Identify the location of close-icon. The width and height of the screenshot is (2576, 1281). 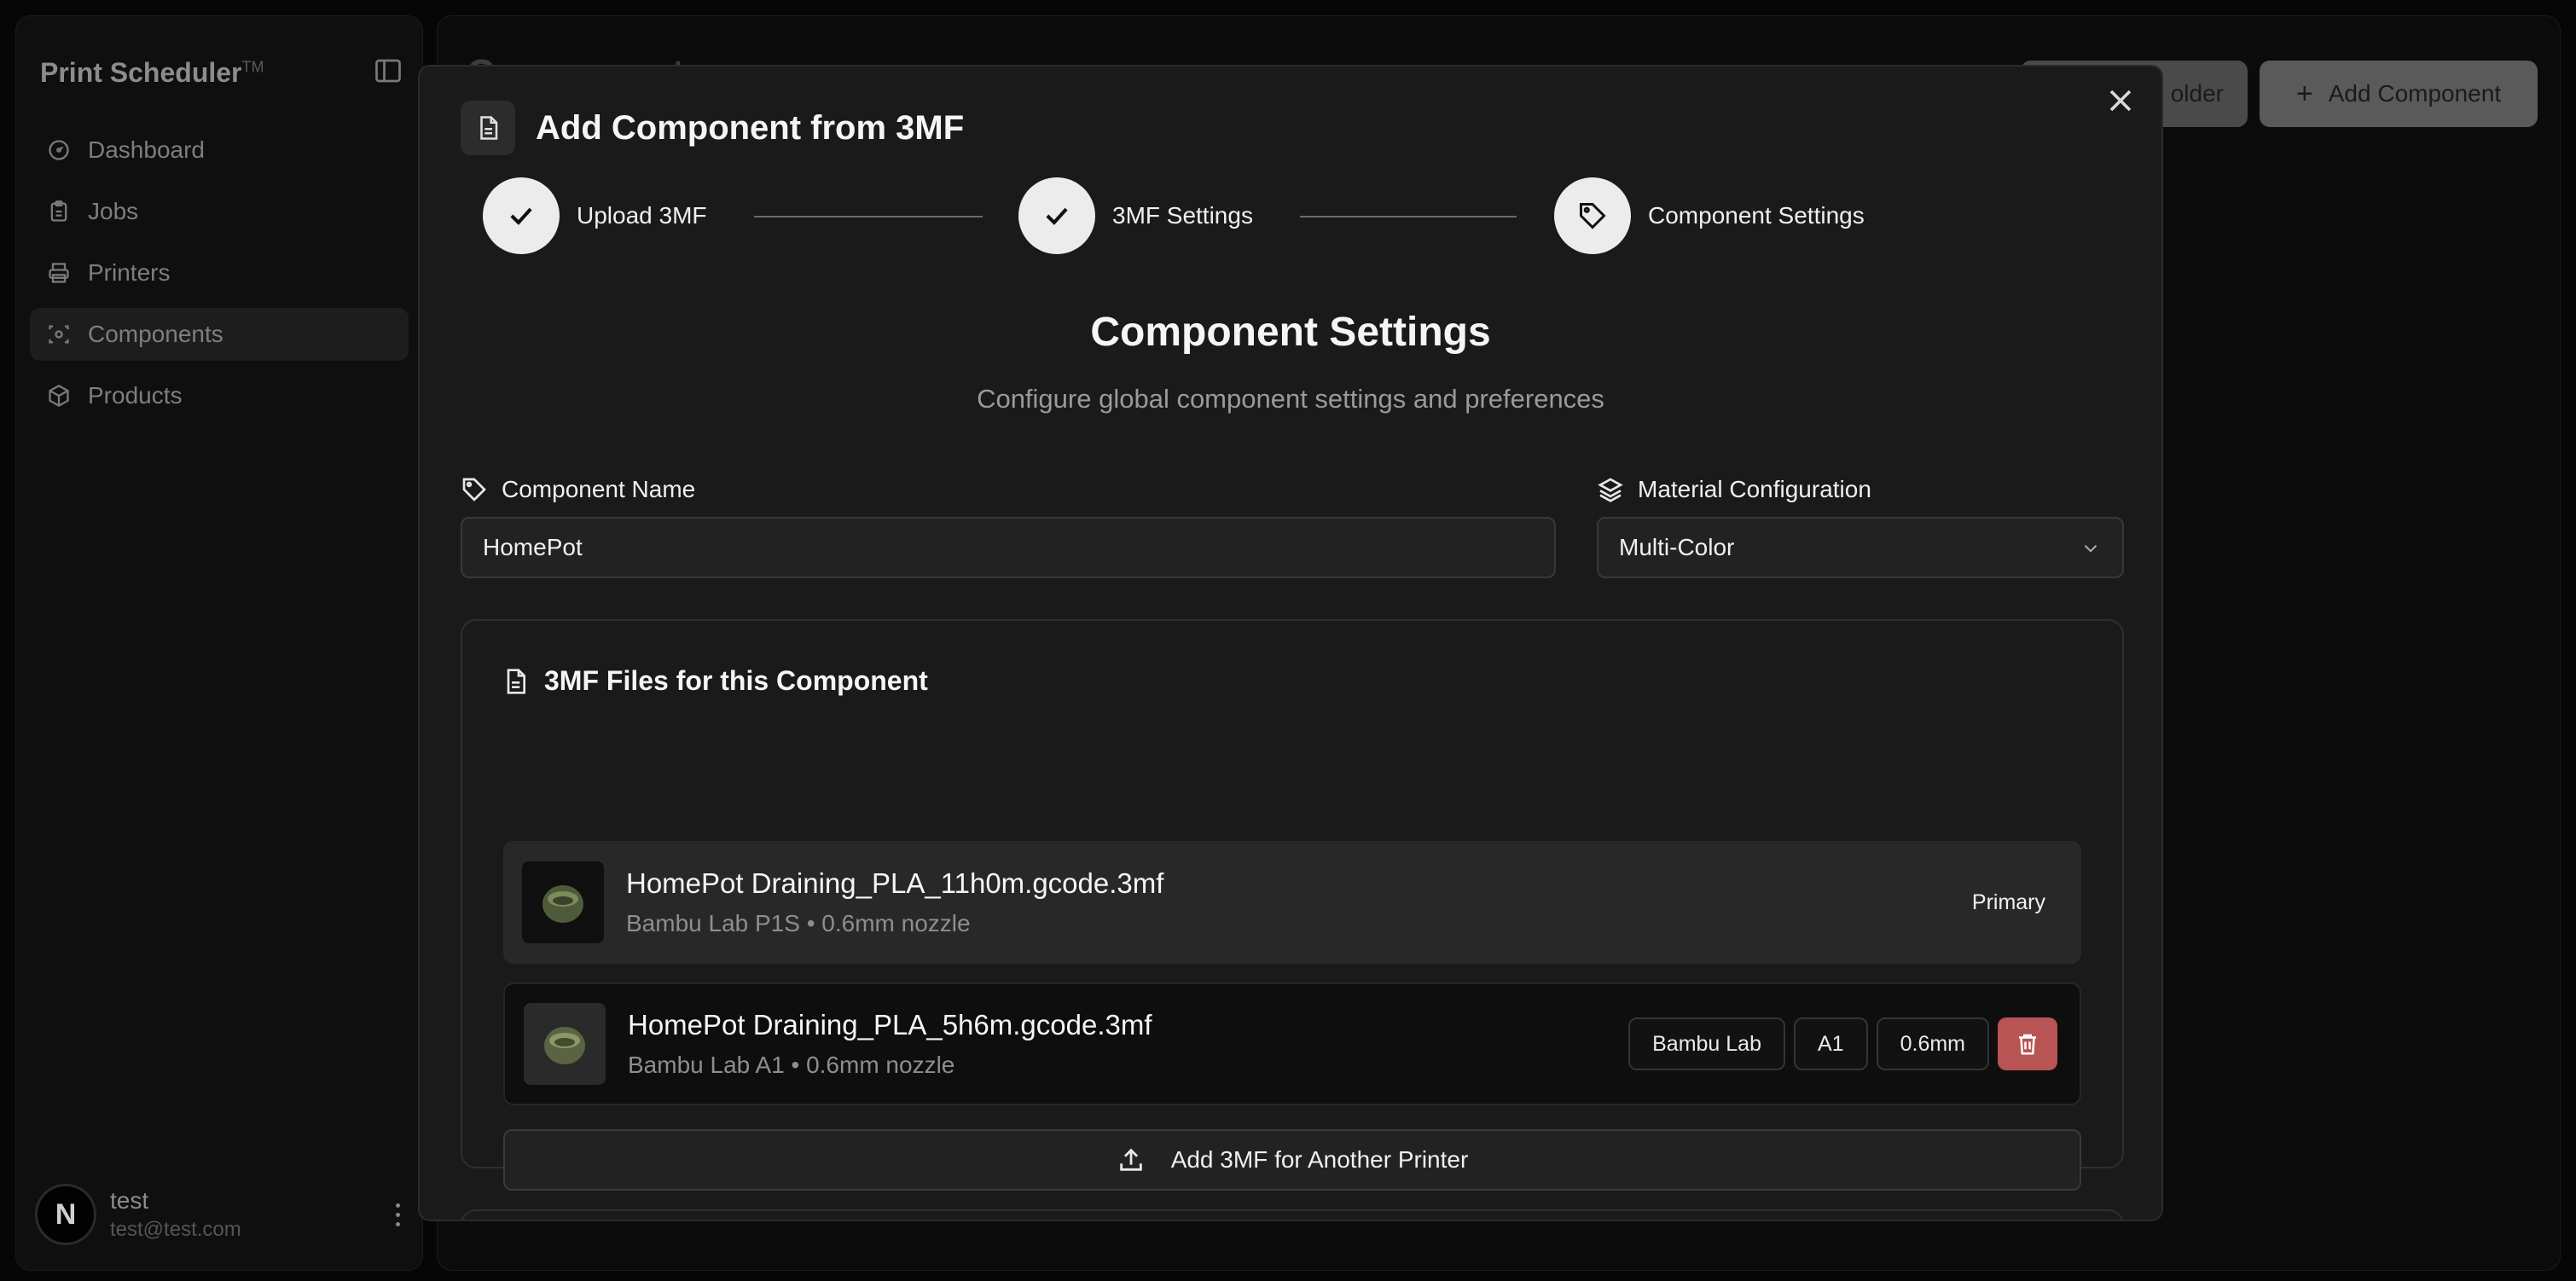
(2120, 100).